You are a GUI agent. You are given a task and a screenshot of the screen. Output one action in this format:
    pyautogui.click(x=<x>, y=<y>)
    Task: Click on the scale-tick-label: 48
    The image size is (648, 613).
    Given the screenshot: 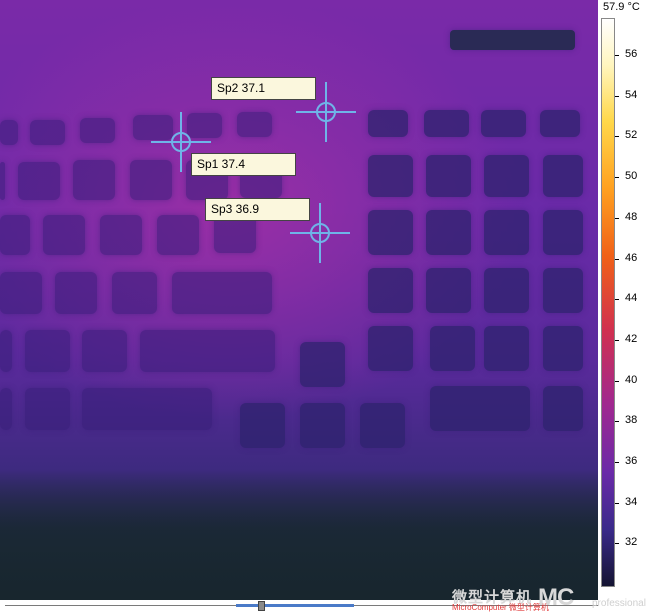 What is the action you would take?
    pyautogui.click(x=631, y=216)
    